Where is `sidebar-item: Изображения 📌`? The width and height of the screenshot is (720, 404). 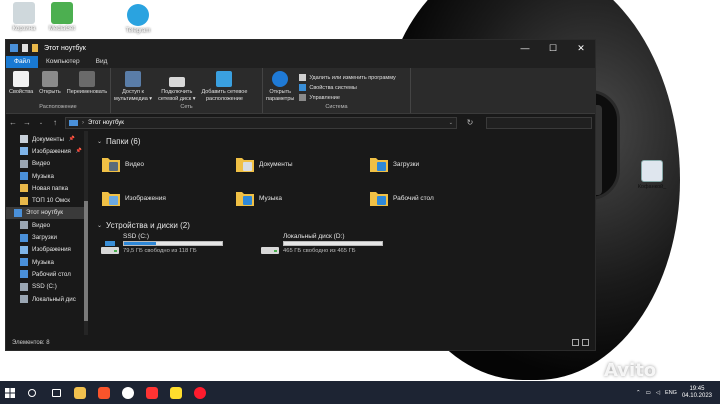 sidebar-item: Изображения 📌 is located at coordinates (47, 151).